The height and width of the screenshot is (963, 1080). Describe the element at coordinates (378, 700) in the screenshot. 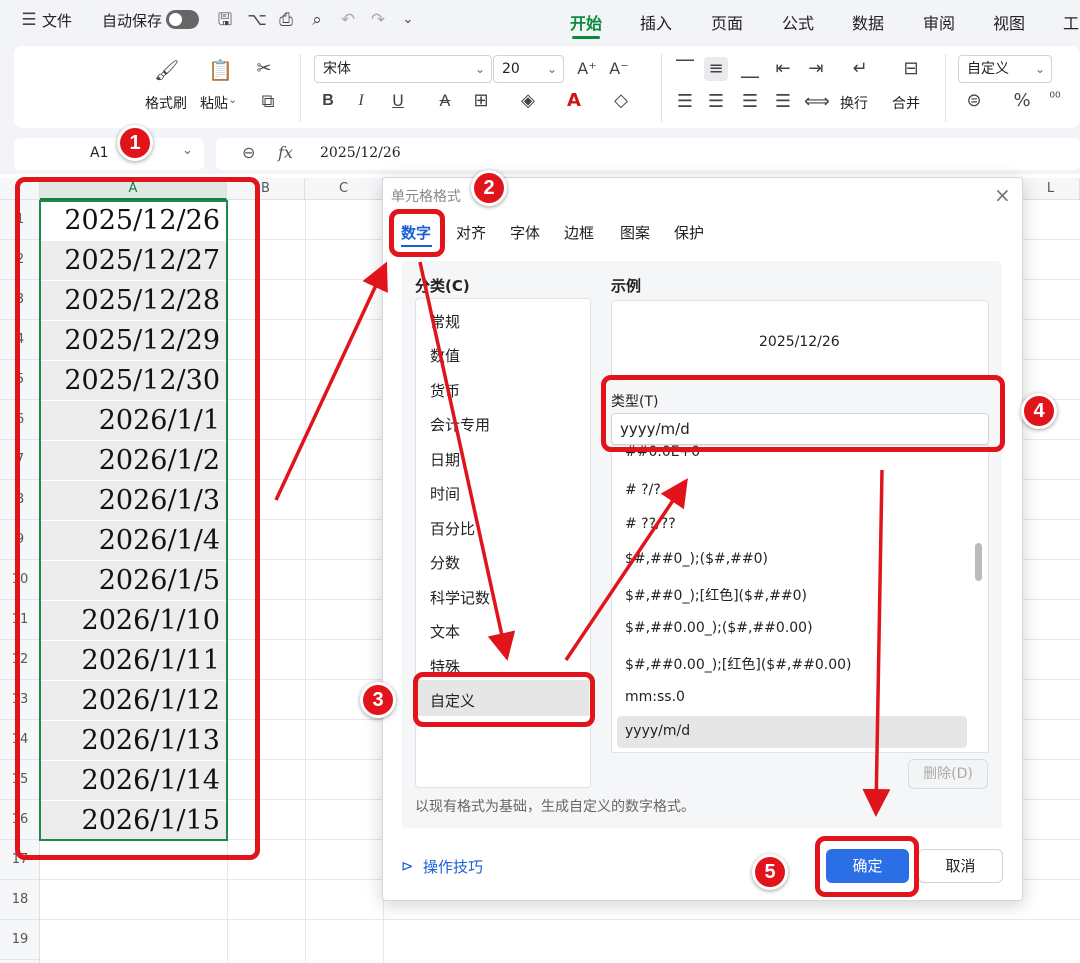

I see `step-badge-3: 3` at that location.